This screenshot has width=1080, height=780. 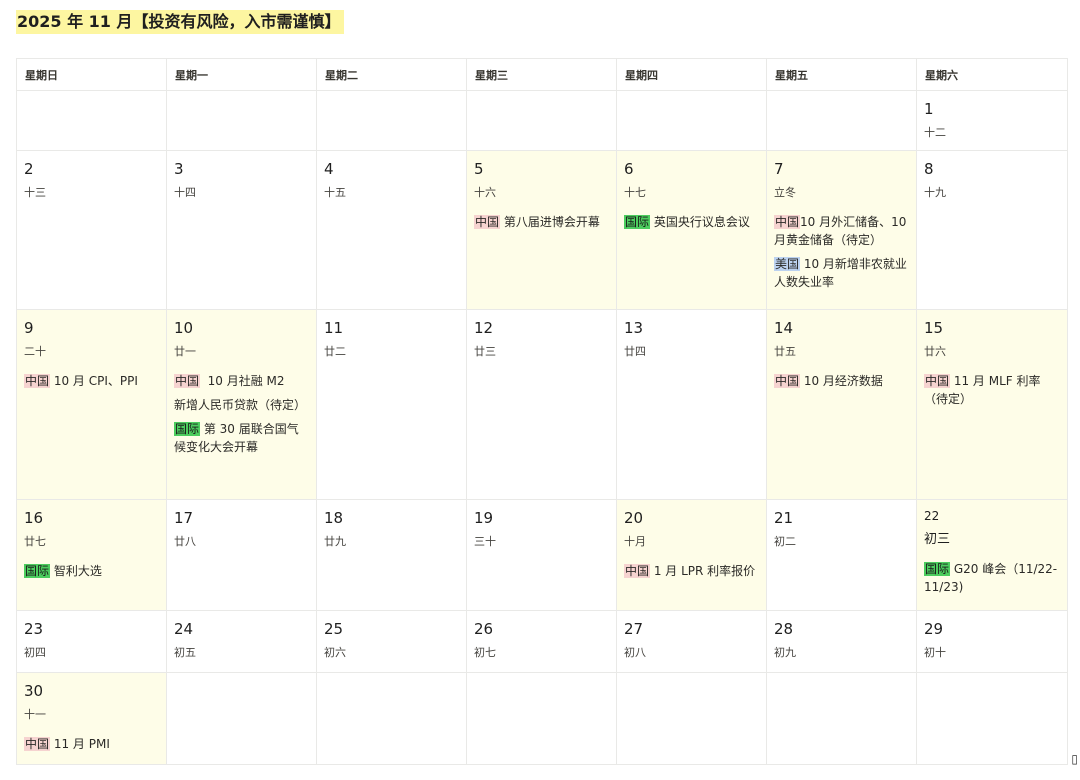 I want to click on day-cell-18: 18 廿九, so click(x=391, y=555).